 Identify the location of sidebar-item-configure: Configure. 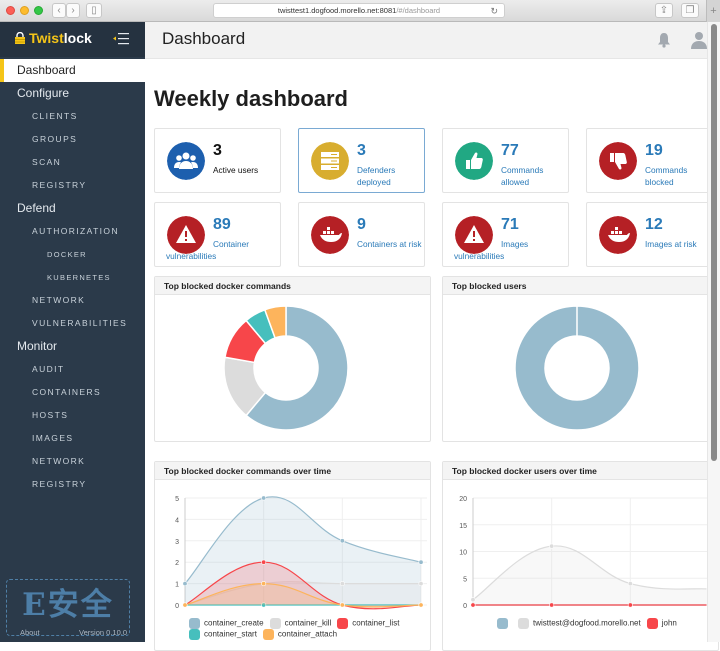
(72, 93).